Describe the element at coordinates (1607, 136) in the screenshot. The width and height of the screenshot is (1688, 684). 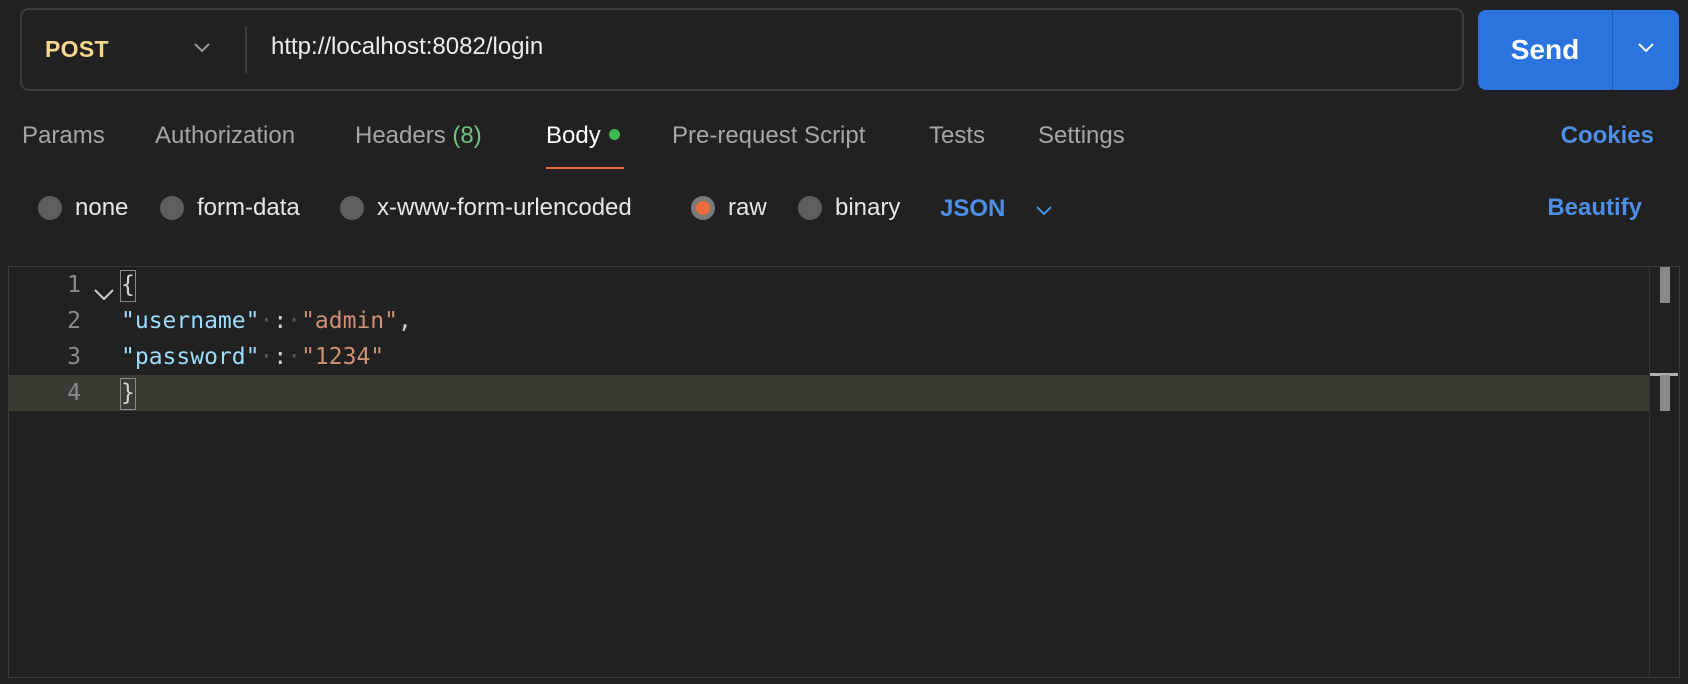
I see `cookies-link: Cookies` at that location.